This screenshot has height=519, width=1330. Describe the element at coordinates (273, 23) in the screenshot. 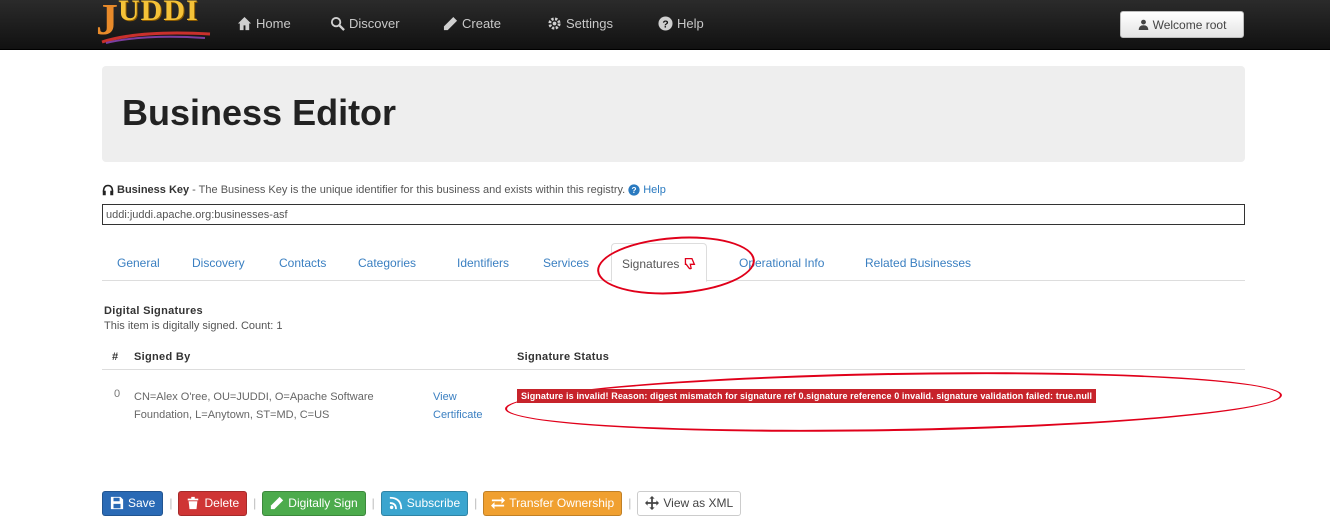

I see `nav-home-label: Home` at that location.